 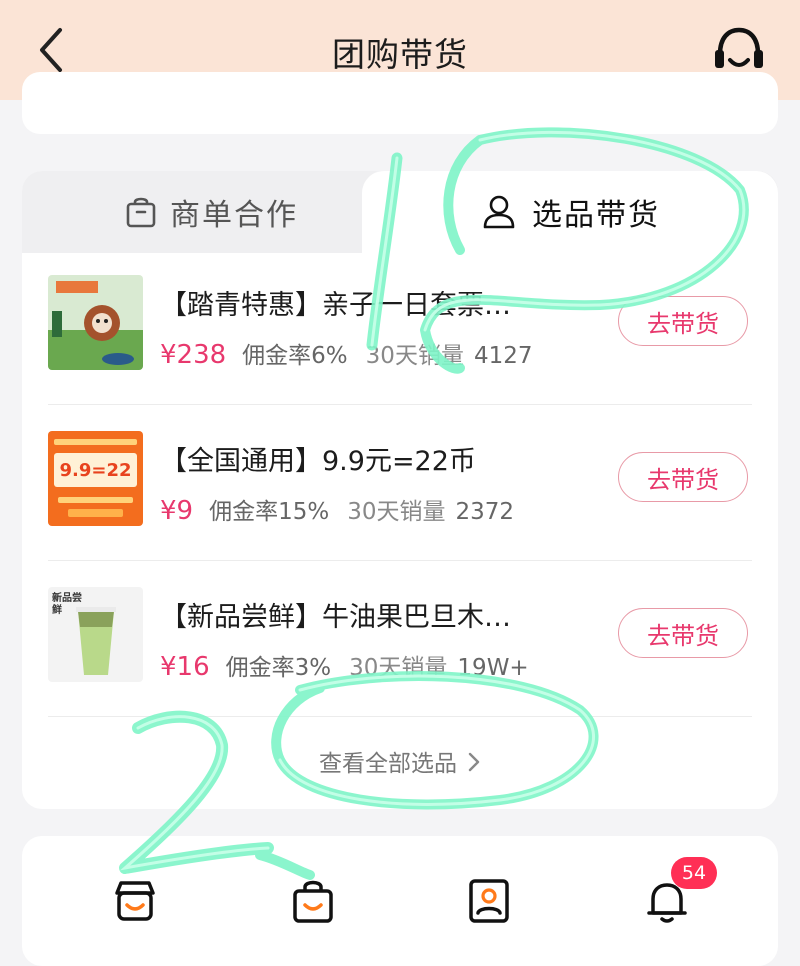 What do you see at coordinates (185, 667) in the screenshot?
I see `product-price: ¥16` at bounding box center [185, 667].